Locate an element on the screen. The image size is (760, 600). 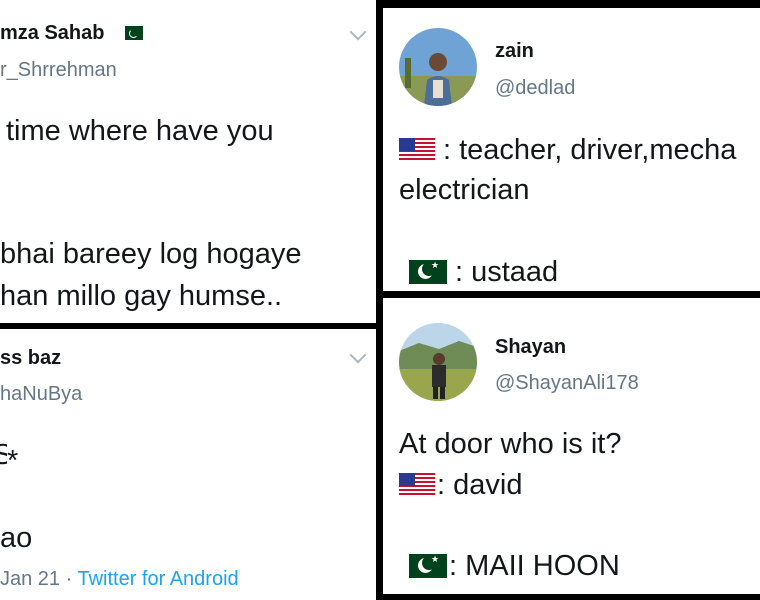
tweet-author-handle: r_Shrrehman is located at coordinates (58, 70).